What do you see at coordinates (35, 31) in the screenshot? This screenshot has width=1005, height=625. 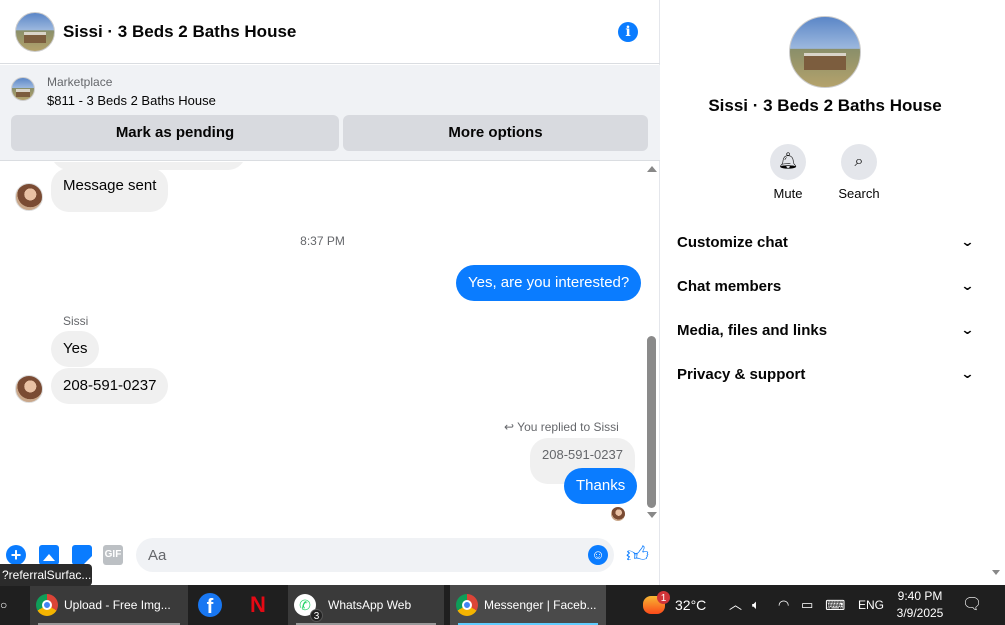 I see `conversation-avatar` at bounding box center [35, 31].